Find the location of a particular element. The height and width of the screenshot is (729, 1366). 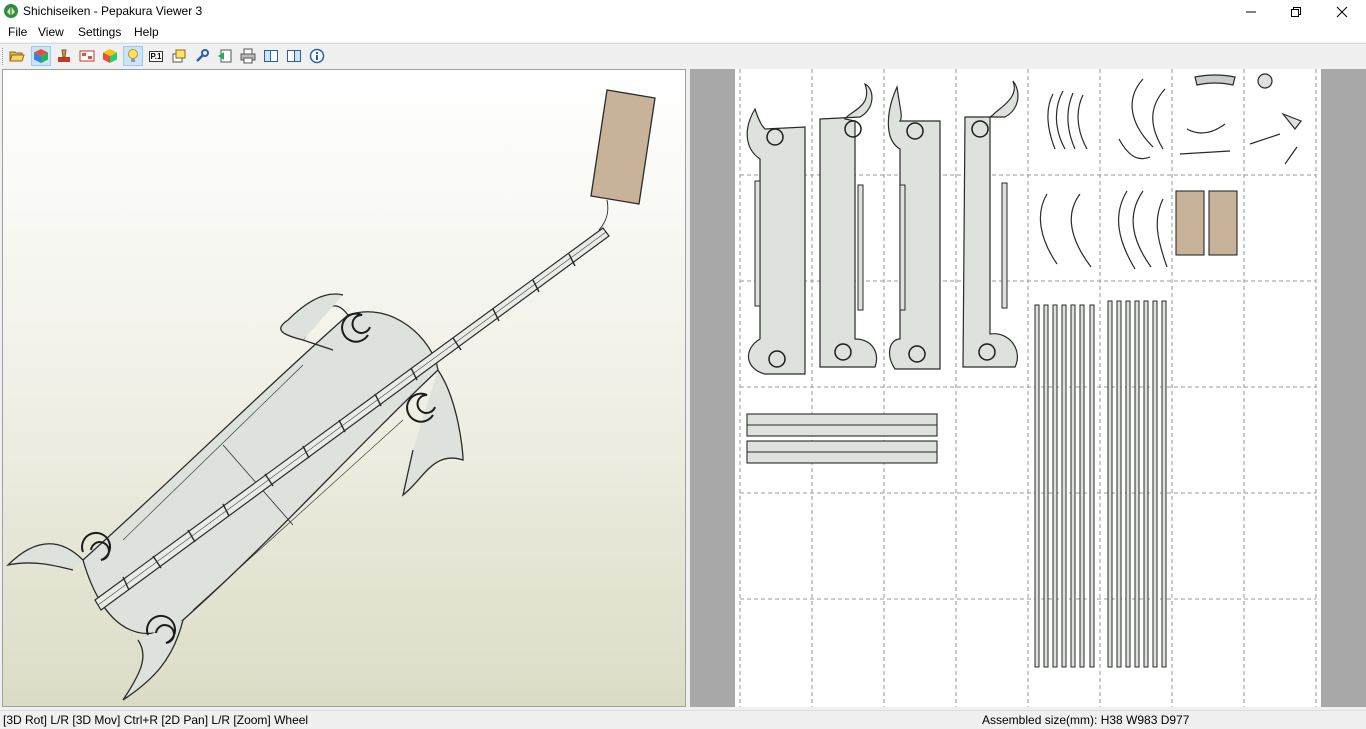

minimize-button is located at coordinates (1251, 11).